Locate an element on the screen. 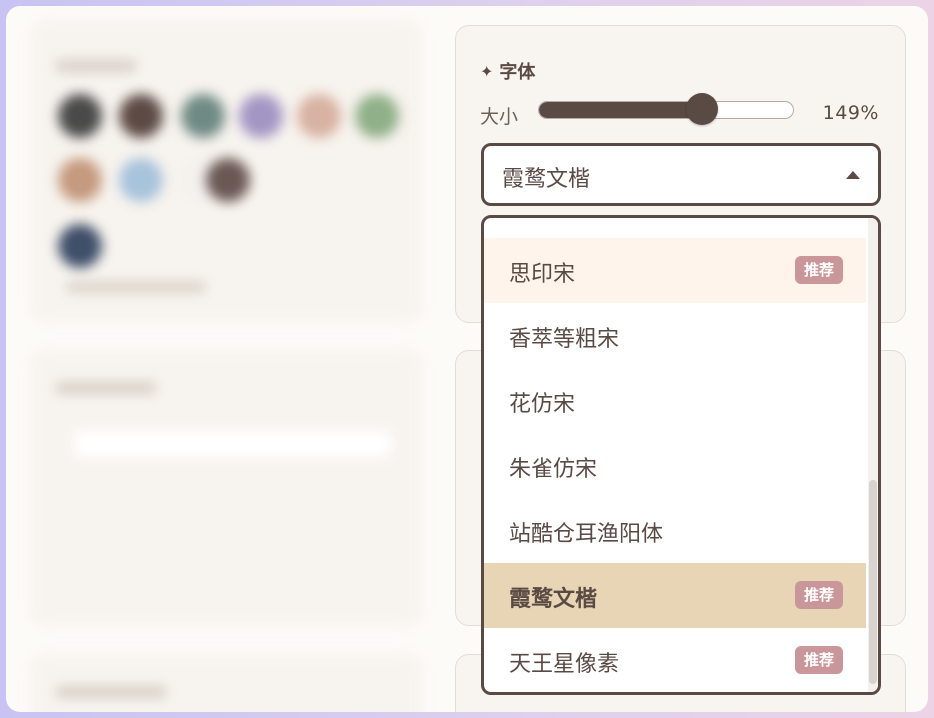 Image resolution: width=934 pixels, height=718 pixels. font-size-slider-fill is located at coordinates (621, 110).